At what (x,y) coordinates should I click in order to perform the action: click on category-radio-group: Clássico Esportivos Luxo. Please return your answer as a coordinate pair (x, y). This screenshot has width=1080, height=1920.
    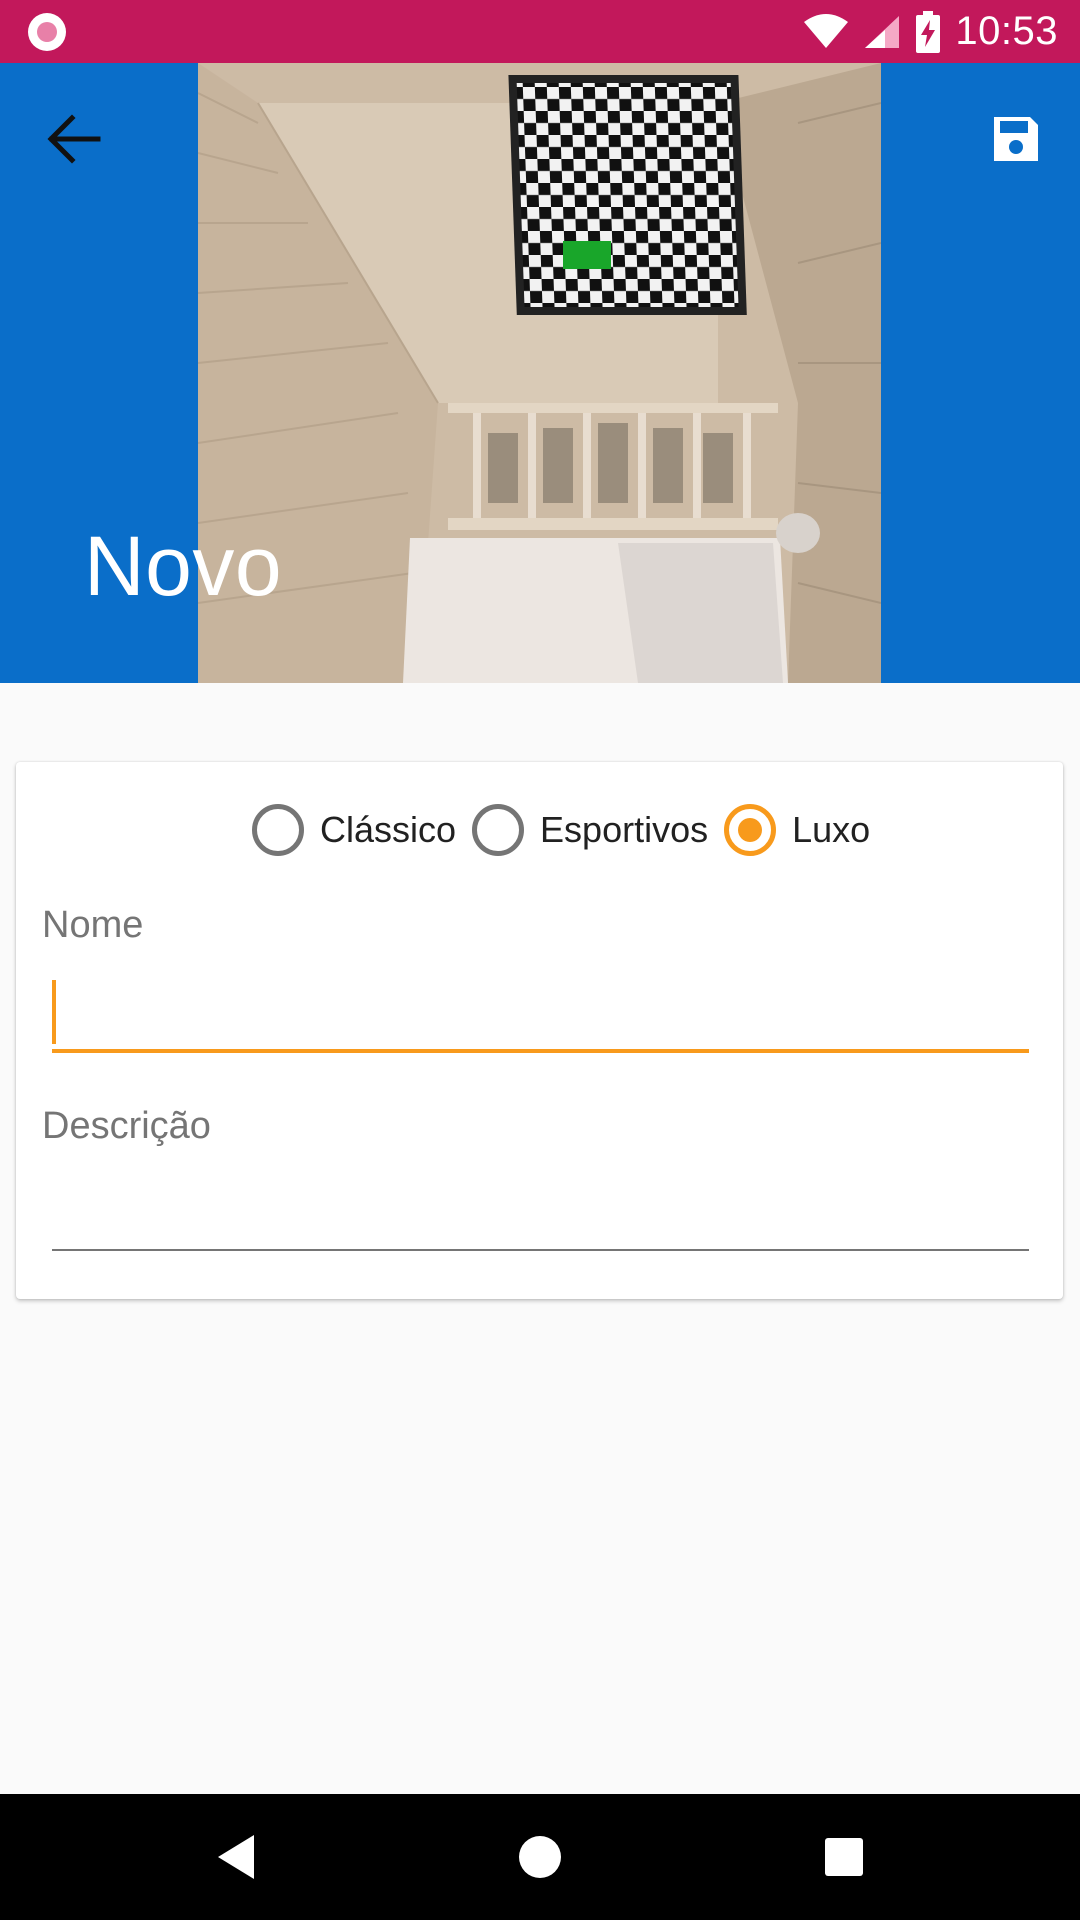
    Looking at the image, I should click on (569, 830).